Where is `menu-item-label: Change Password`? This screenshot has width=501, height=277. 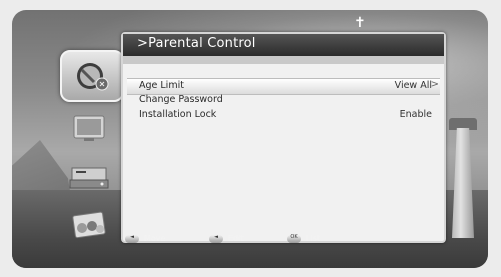 menu-item-label: Change Password is located at coordinates (181, 99).